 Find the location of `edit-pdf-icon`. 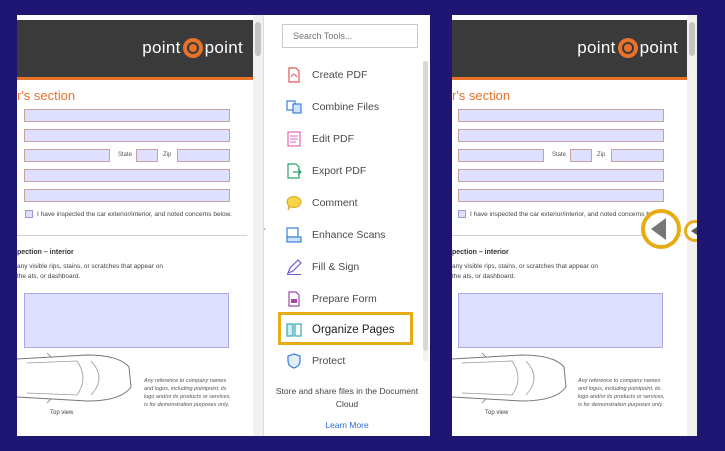

edit-pdf-icon is located at coordinates (294, 139).